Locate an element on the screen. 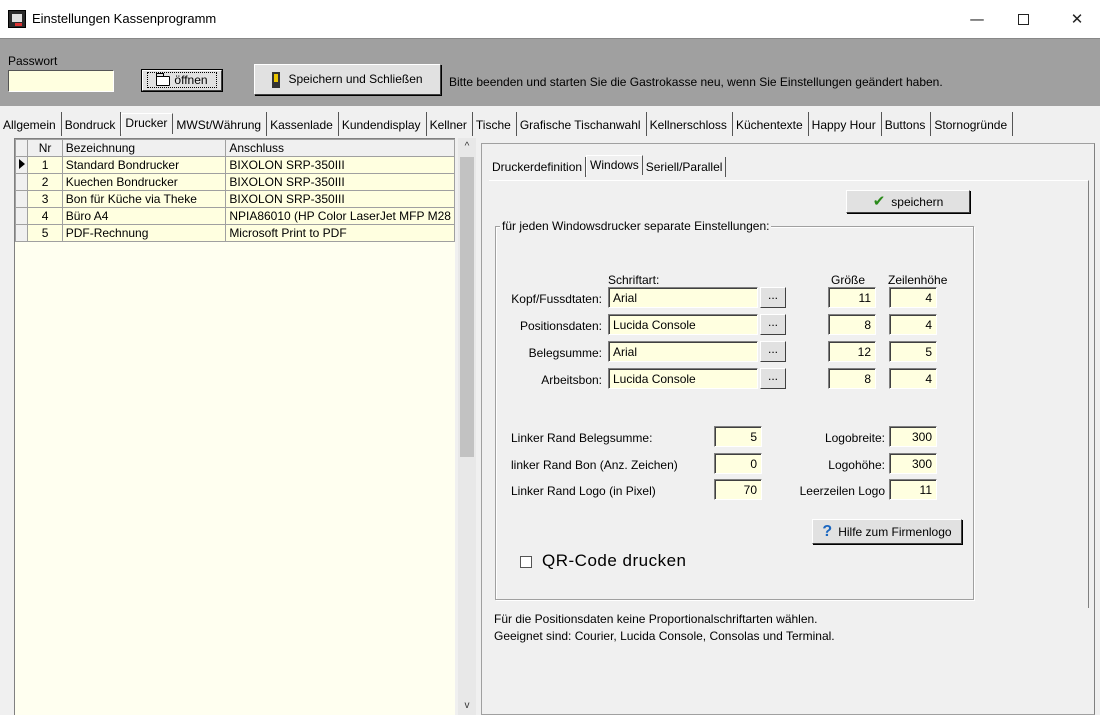 The image size is (1100, 715). tab-kellner: Kellner is located at coordinates (450, 124).